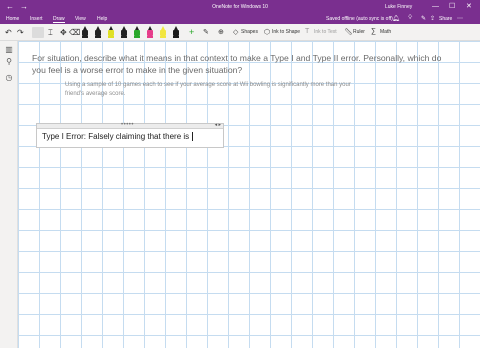 The image size is (480, 348). Describe the element at coordinates (191, 32) in the screenshot. I see `add-pen-icon: +` at that location.